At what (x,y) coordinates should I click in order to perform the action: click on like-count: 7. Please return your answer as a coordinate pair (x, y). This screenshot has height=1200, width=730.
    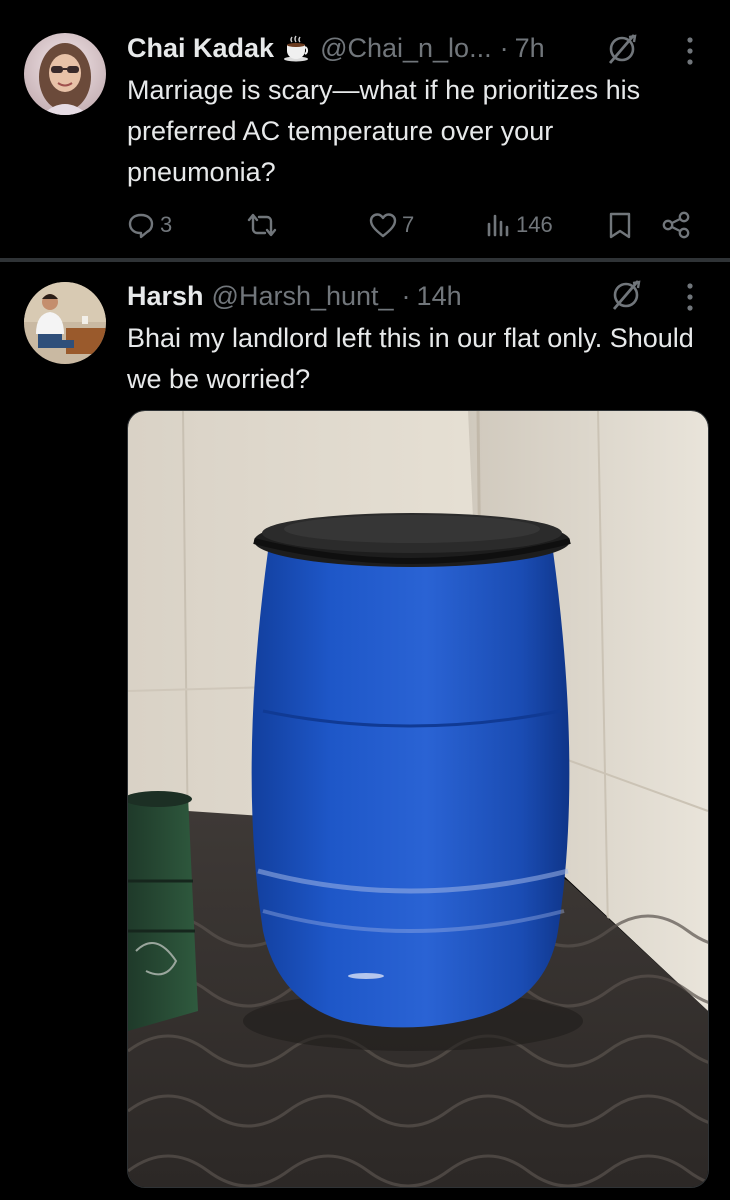
    Looking at the image, I should click on (408, 224).